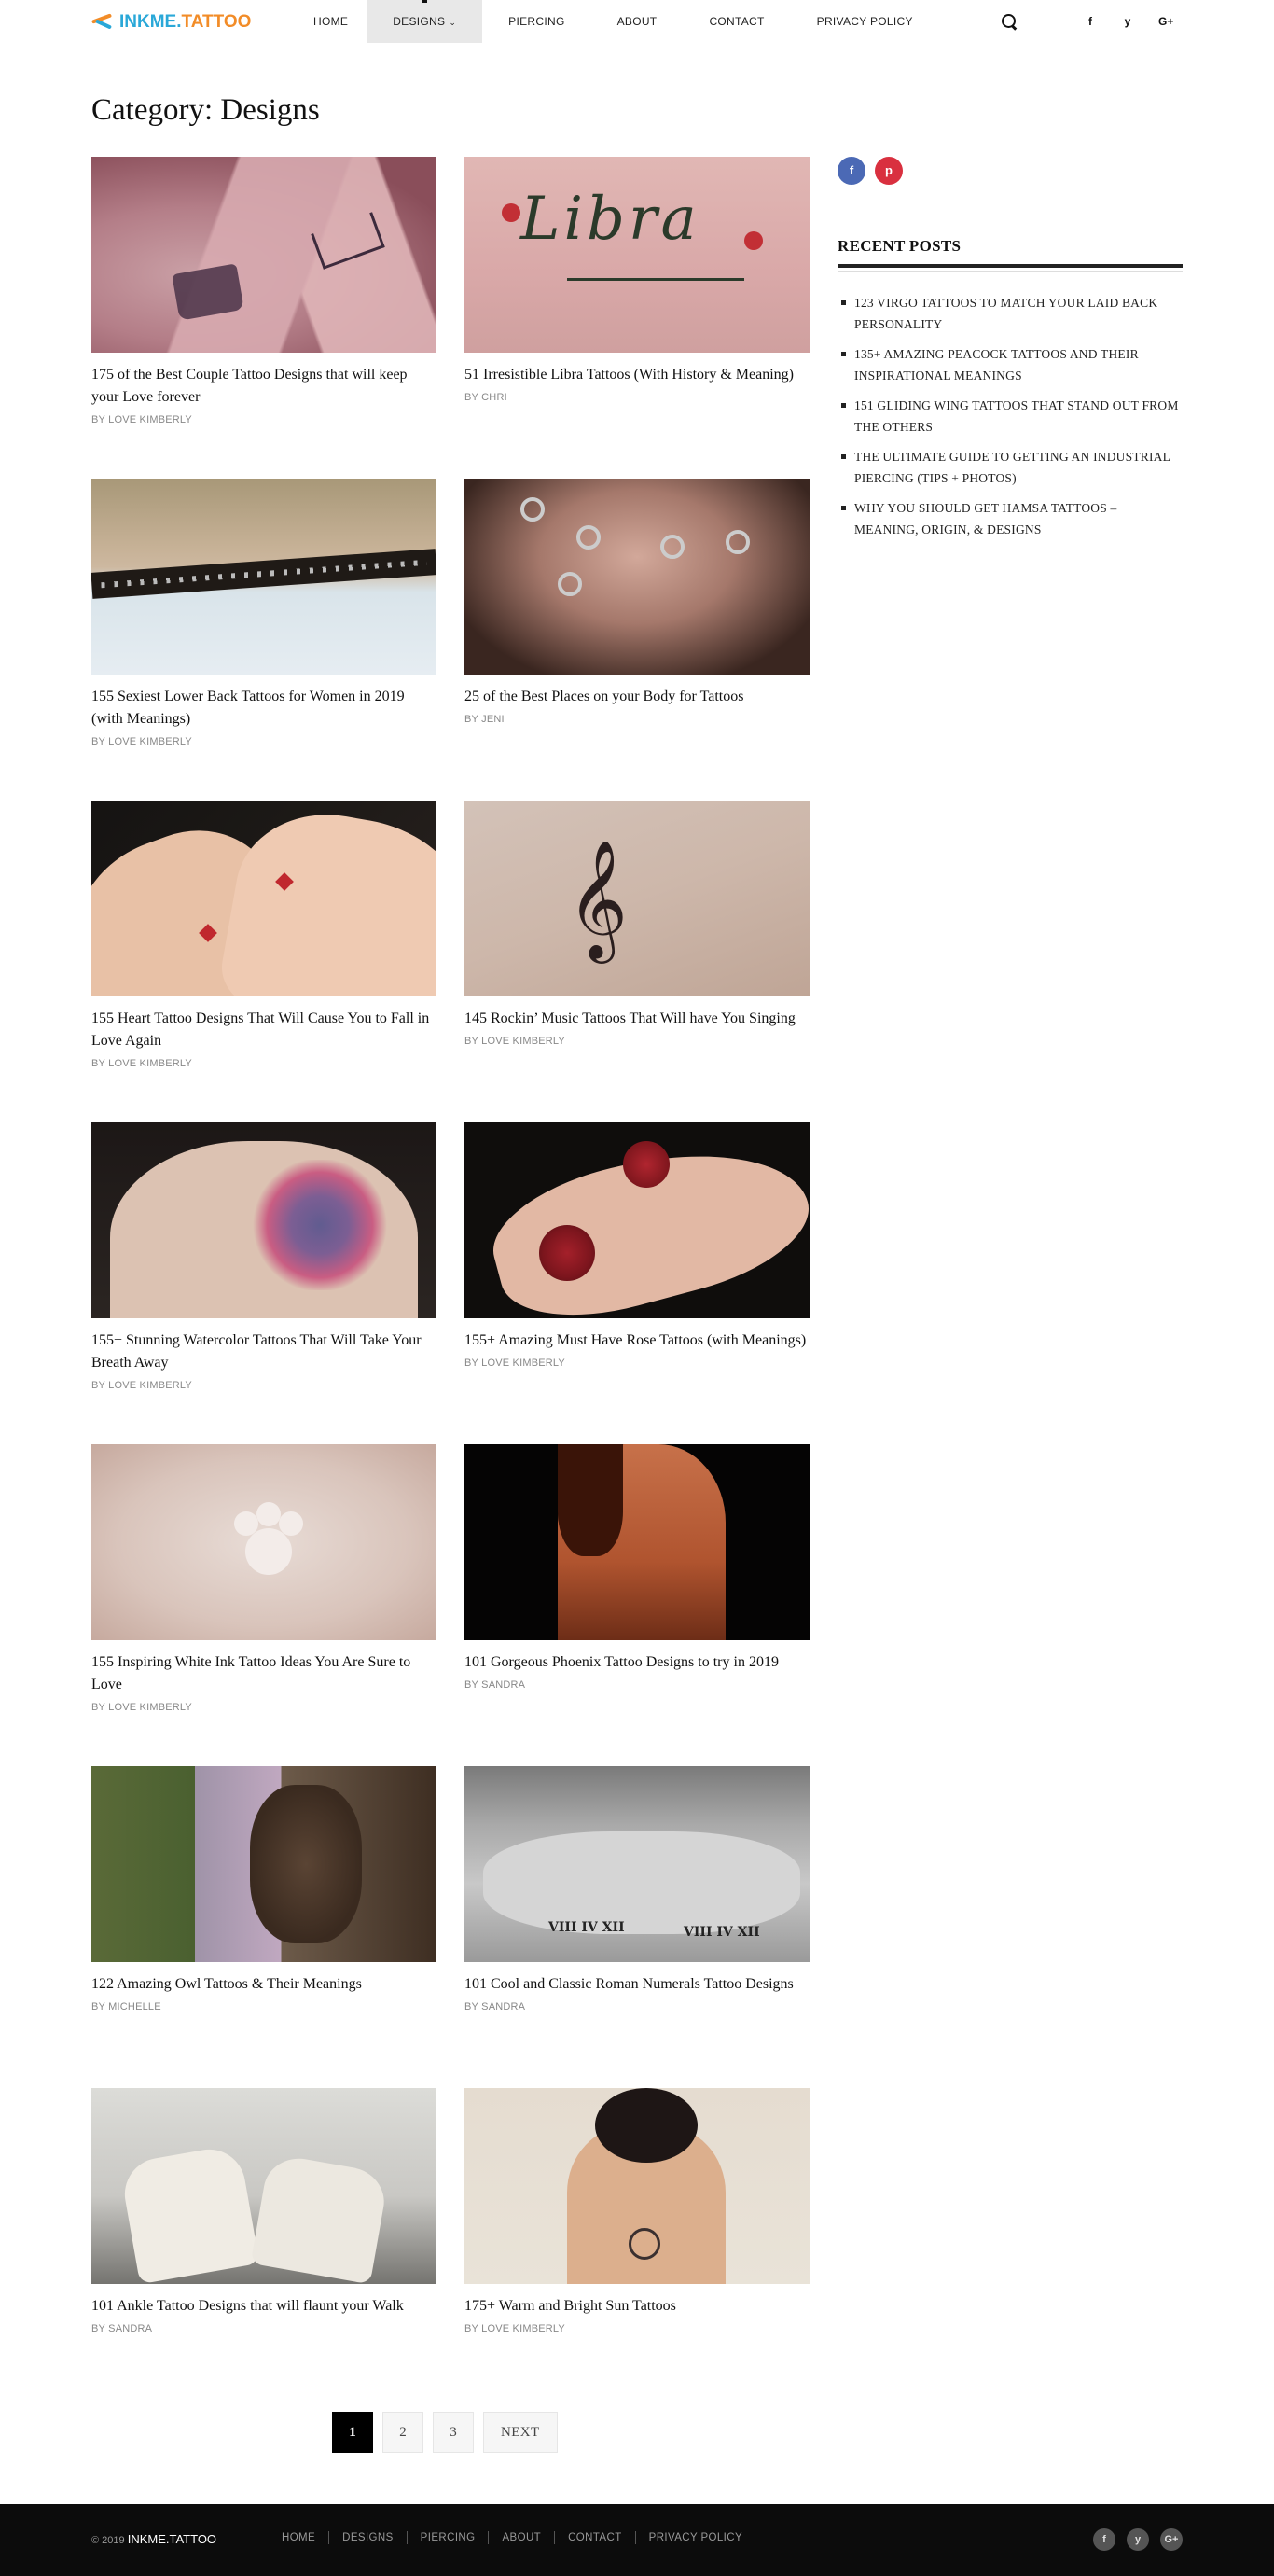 Image resolution: width=1274 pixels, height=2576 pixels. I want to click on footer-nav-piercing: PIERCING, so click(448, 2537).